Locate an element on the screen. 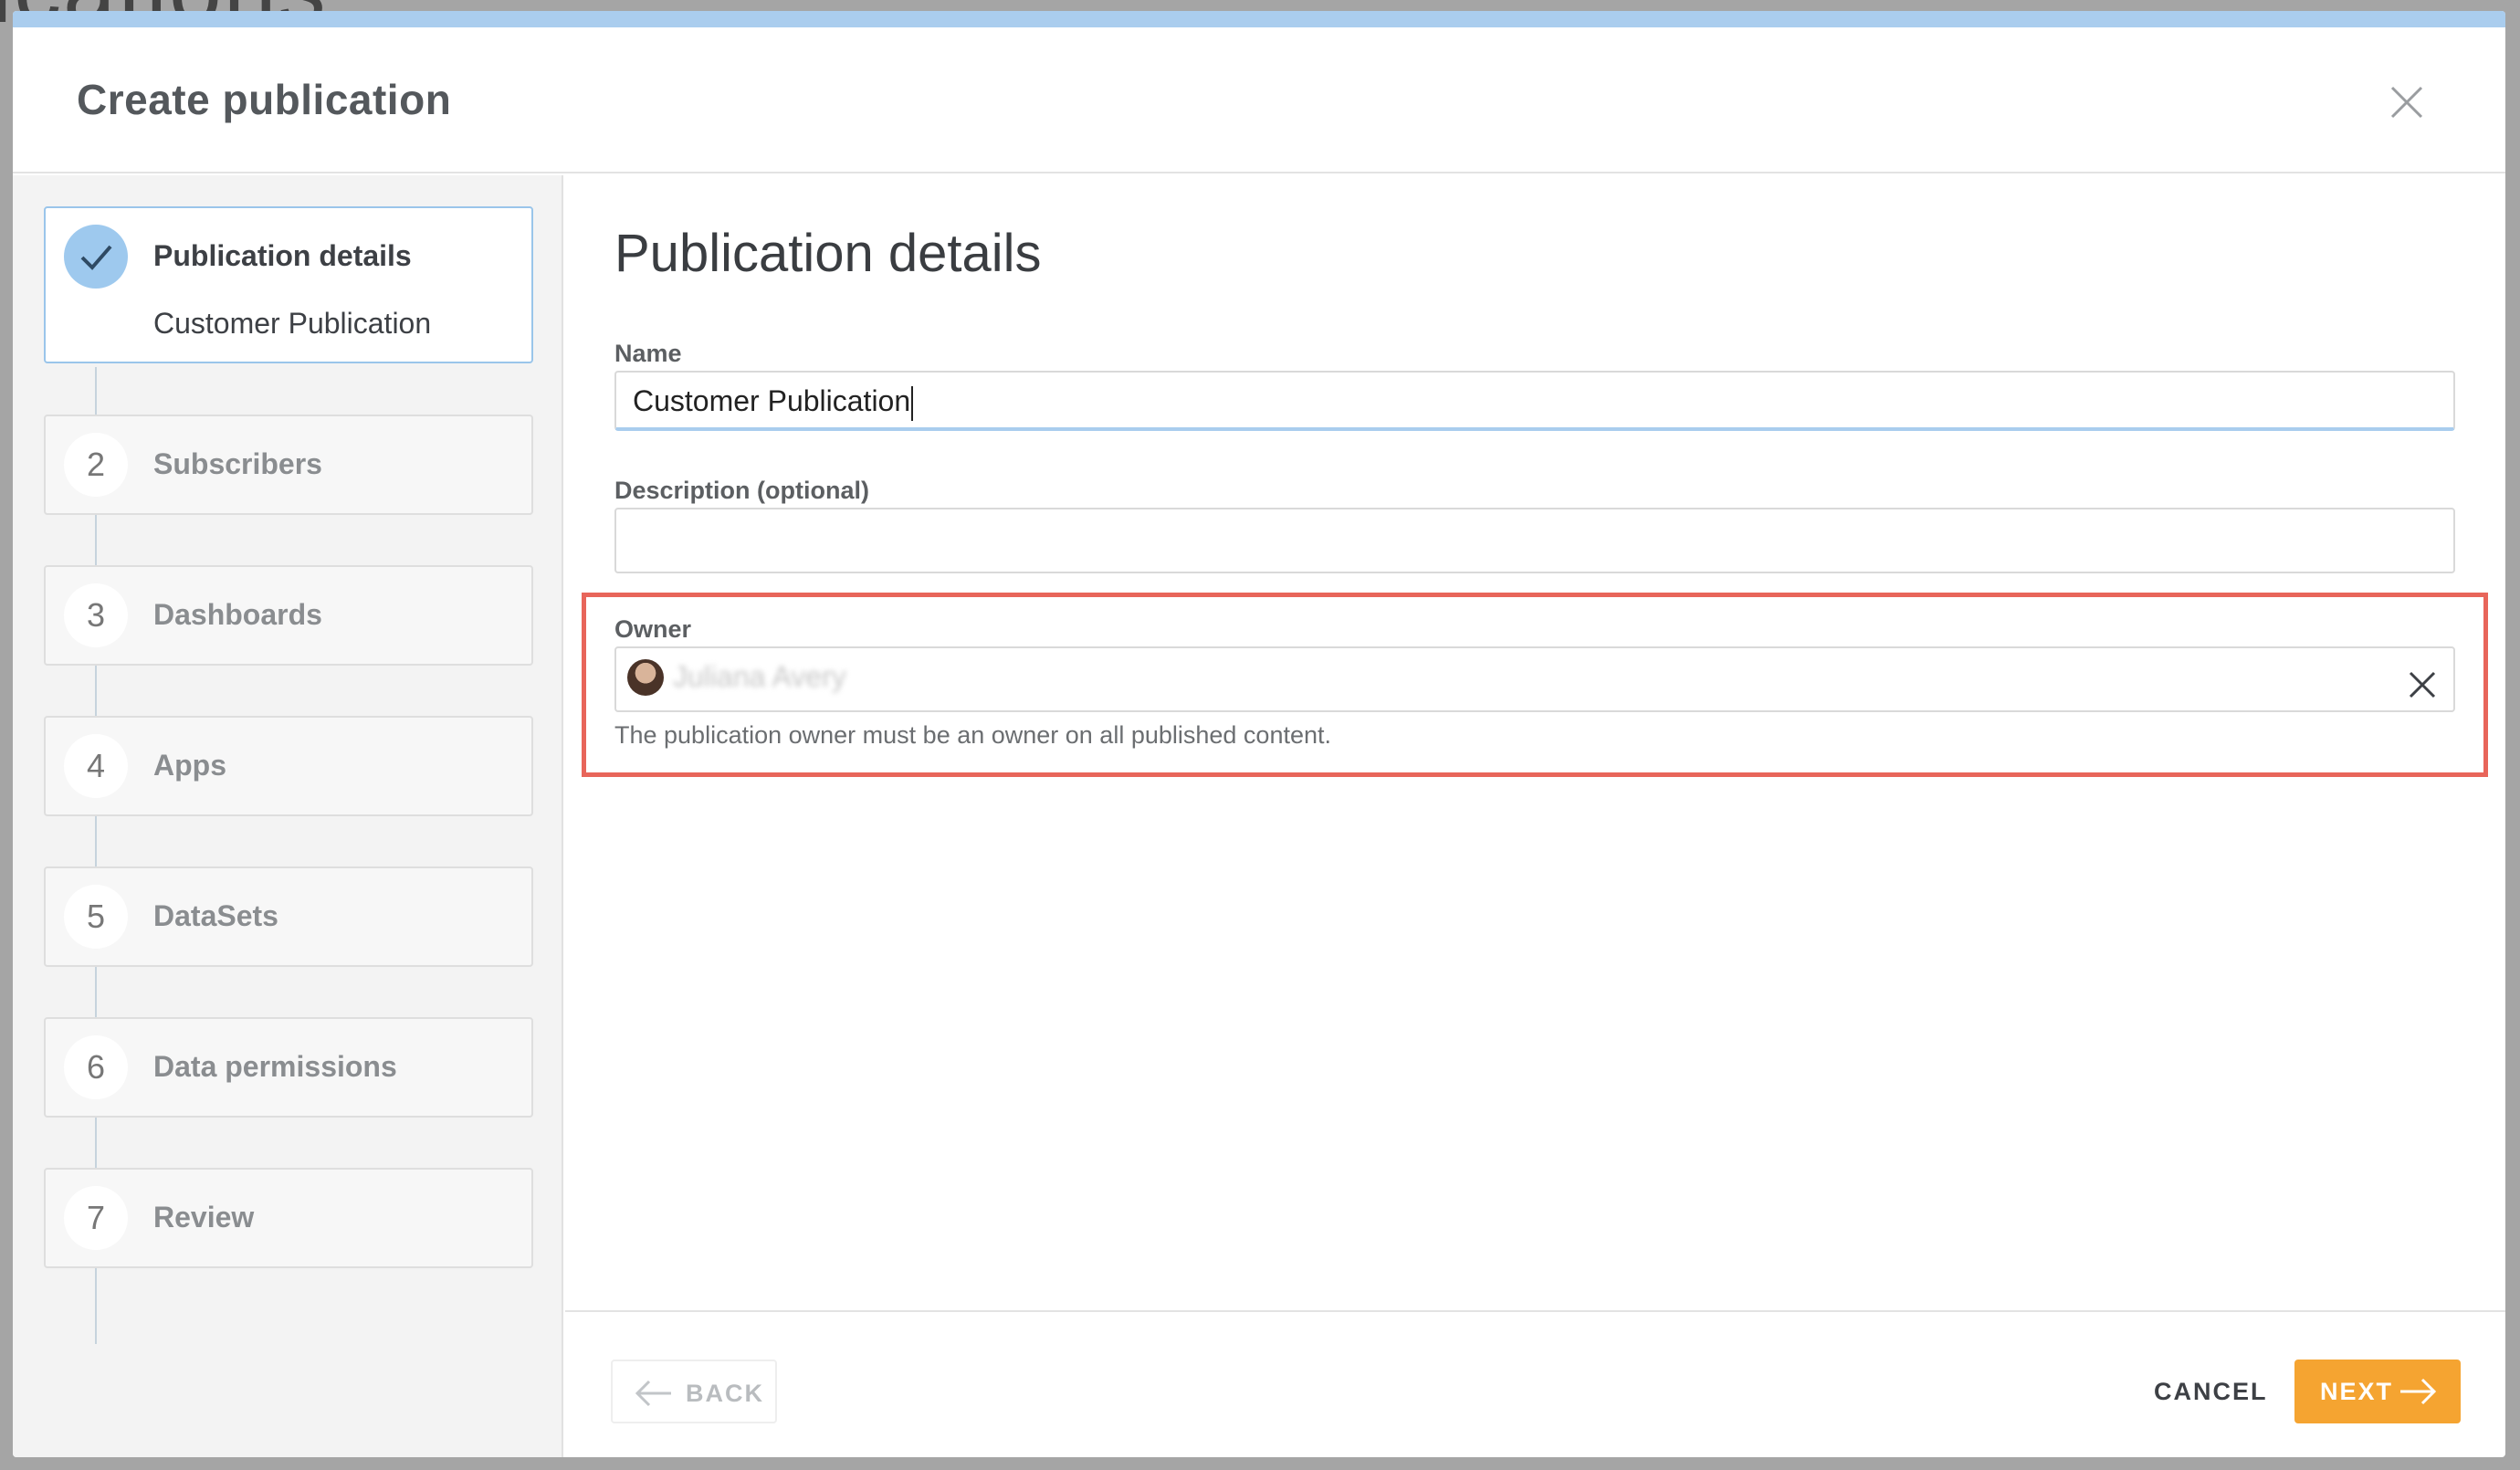  arrow-right-icon is located at coordinates (2418, 1395).